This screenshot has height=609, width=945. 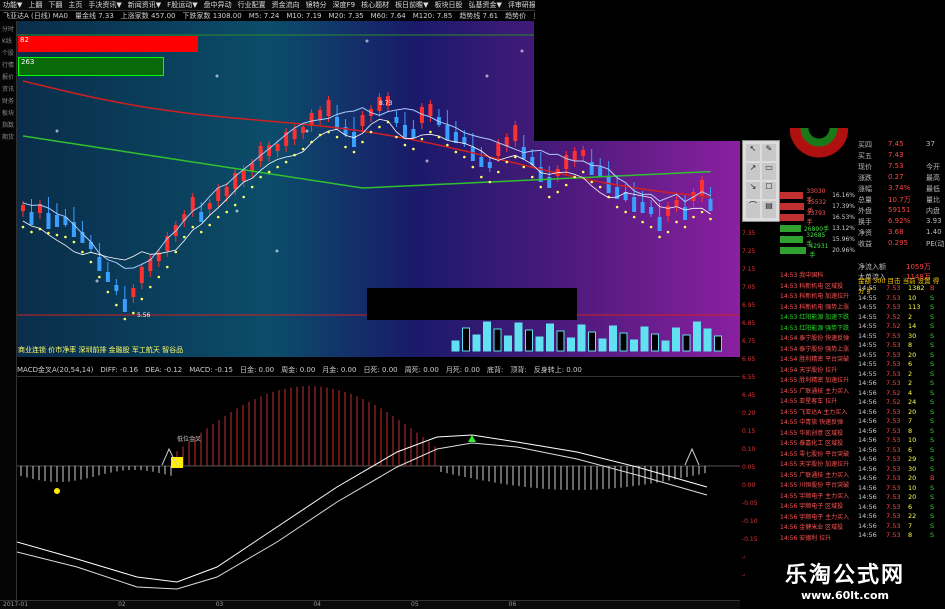 I want to click on alert-item: 14:54 泰宁股份 快速反弹, so click(x=819, y=338).